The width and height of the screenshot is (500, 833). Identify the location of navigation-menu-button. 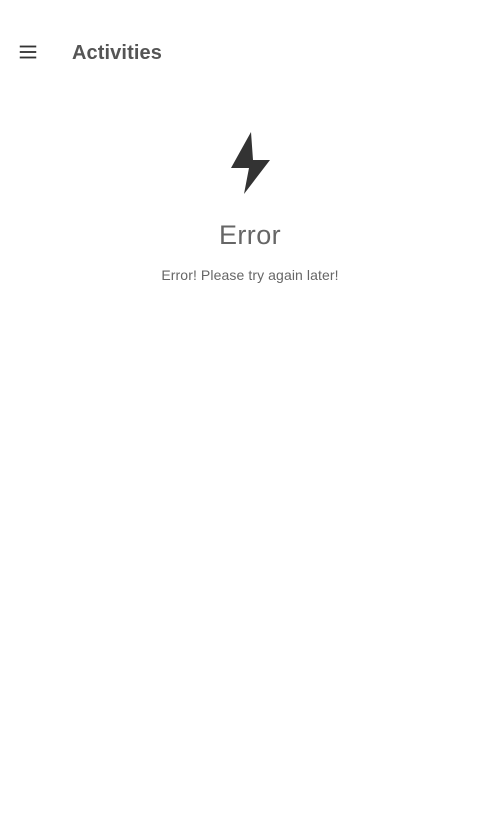
(28, 52).